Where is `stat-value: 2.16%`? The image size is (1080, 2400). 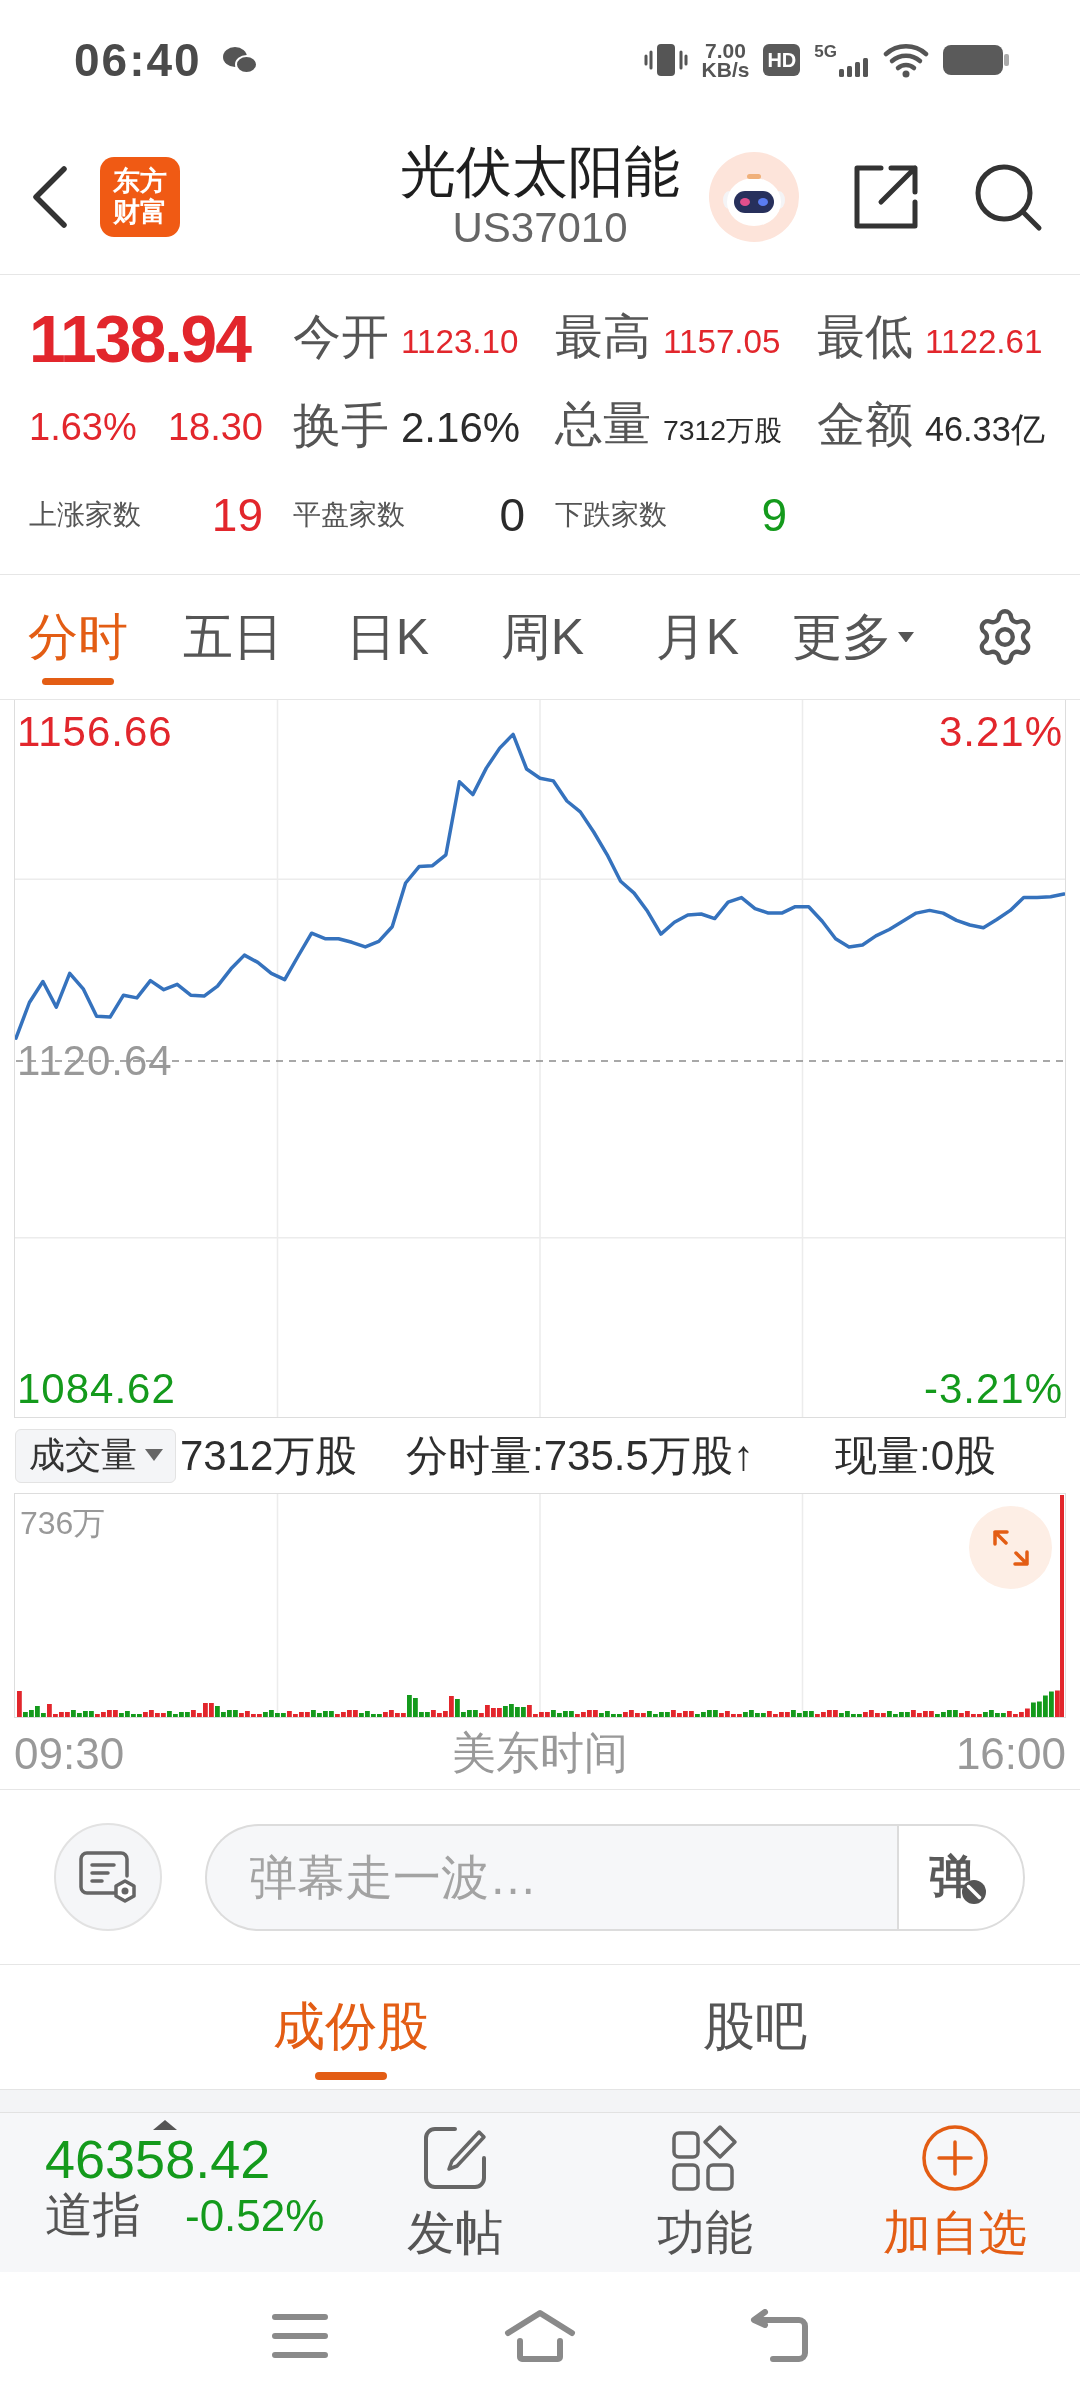 stat-value: 2.16% is located at coordinates (461, 428).